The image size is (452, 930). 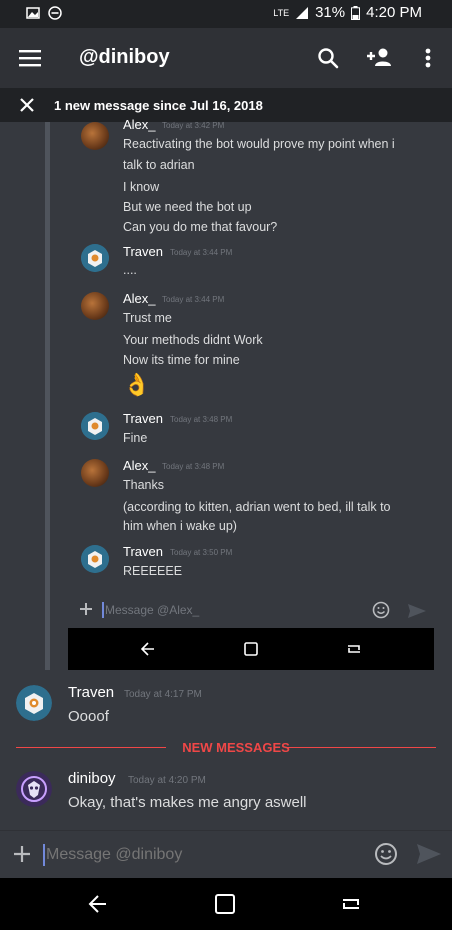 What do you see at coordinates (187, 802) in the screenshot?
I see `message-text: Okay, that's makes me angry aswell` at bounding box center [187, 802].